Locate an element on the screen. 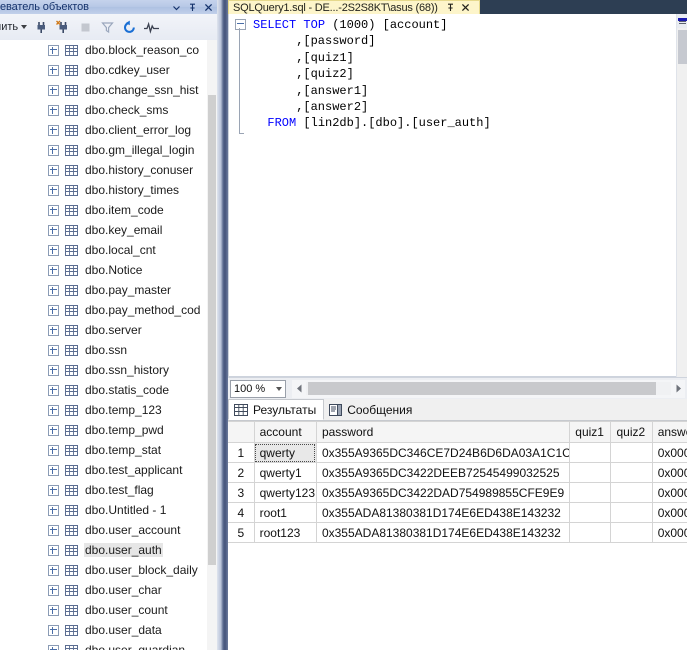 Image resolution: width=687 pixels, height=650 pixels. scroll-left-arrow-icon is located at coordinates (299, 389).